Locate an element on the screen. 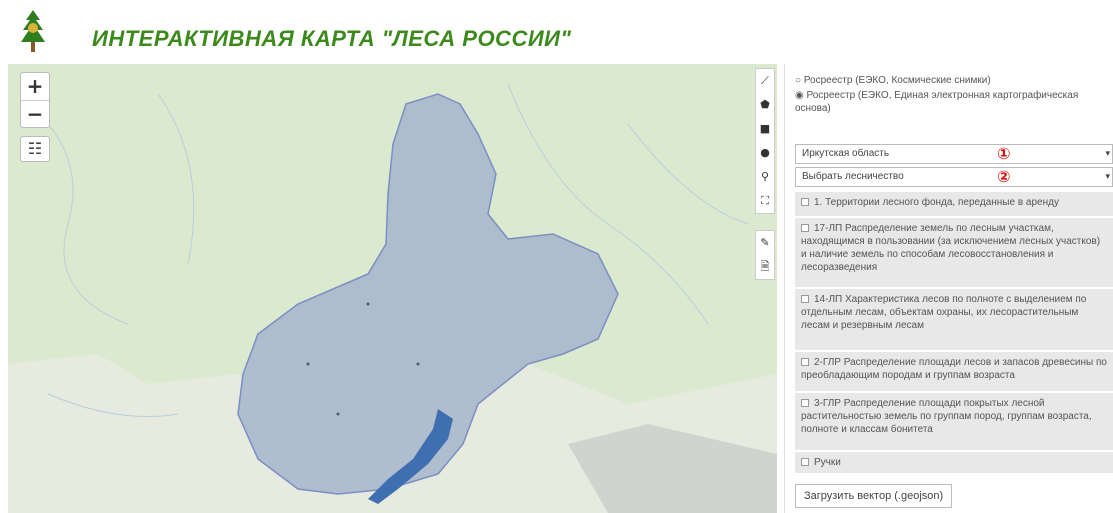  edit-toolbar: ✎ 🗎 is located at coordinates (765, 255).